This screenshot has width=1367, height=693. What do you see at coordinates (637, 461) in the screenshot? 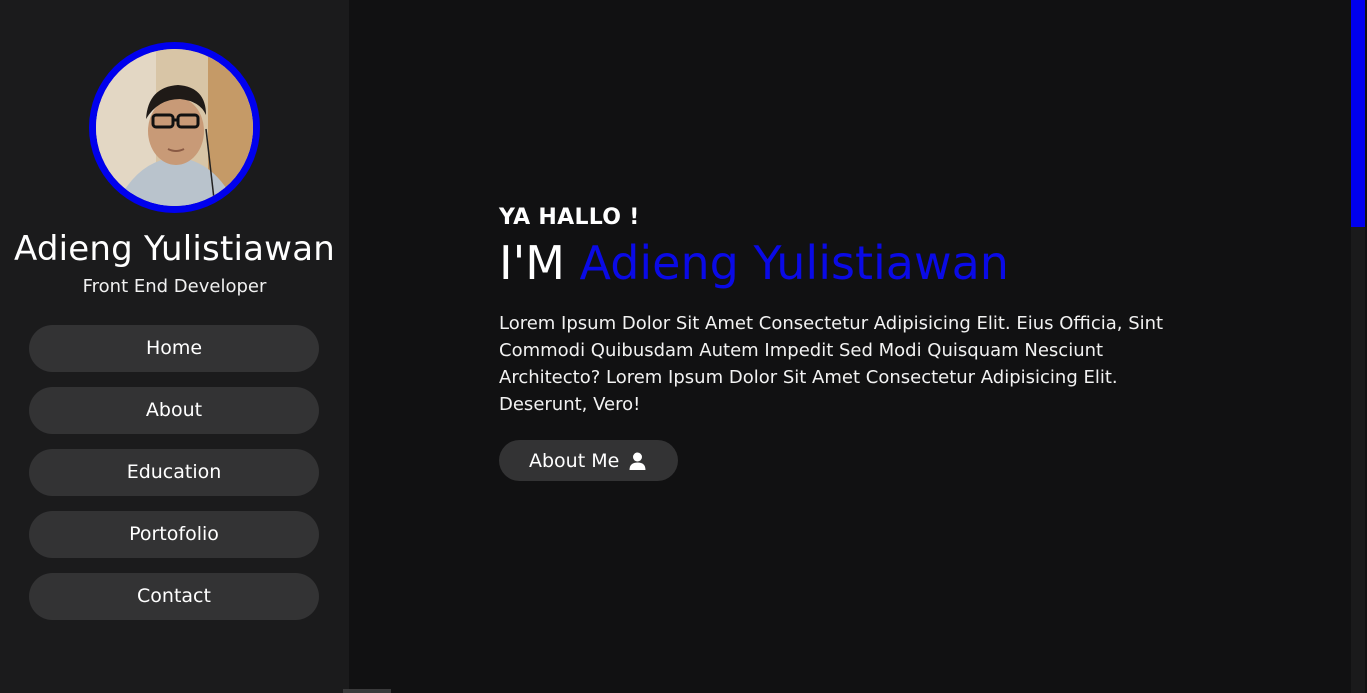
I see `user-icon` at bounding box center [637, 461].